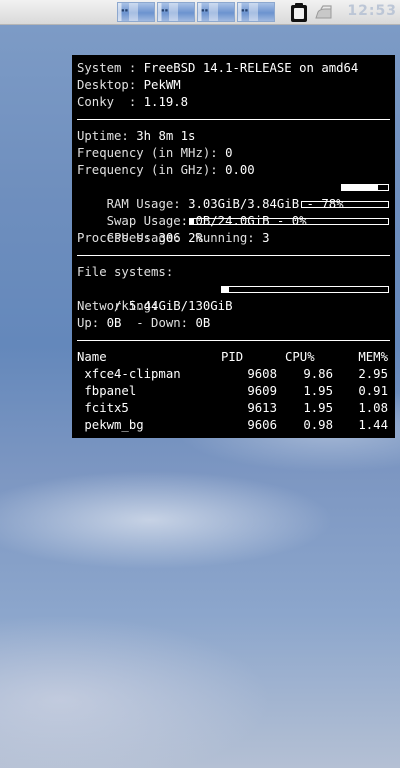 Image resolution: width=400 pixels, height=768 pixels. I want to click on taskbar: ▪▪ ▪▪ ▪▪ ▪▪, so click(197, 12).